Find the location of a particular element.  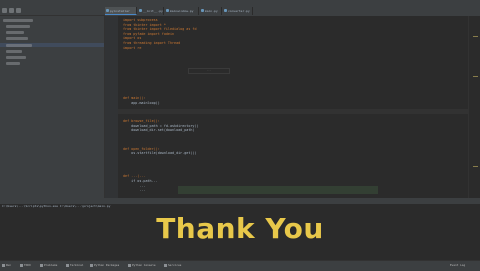

thank-you-overlay: Thank You is located at coordinates (240, 228).